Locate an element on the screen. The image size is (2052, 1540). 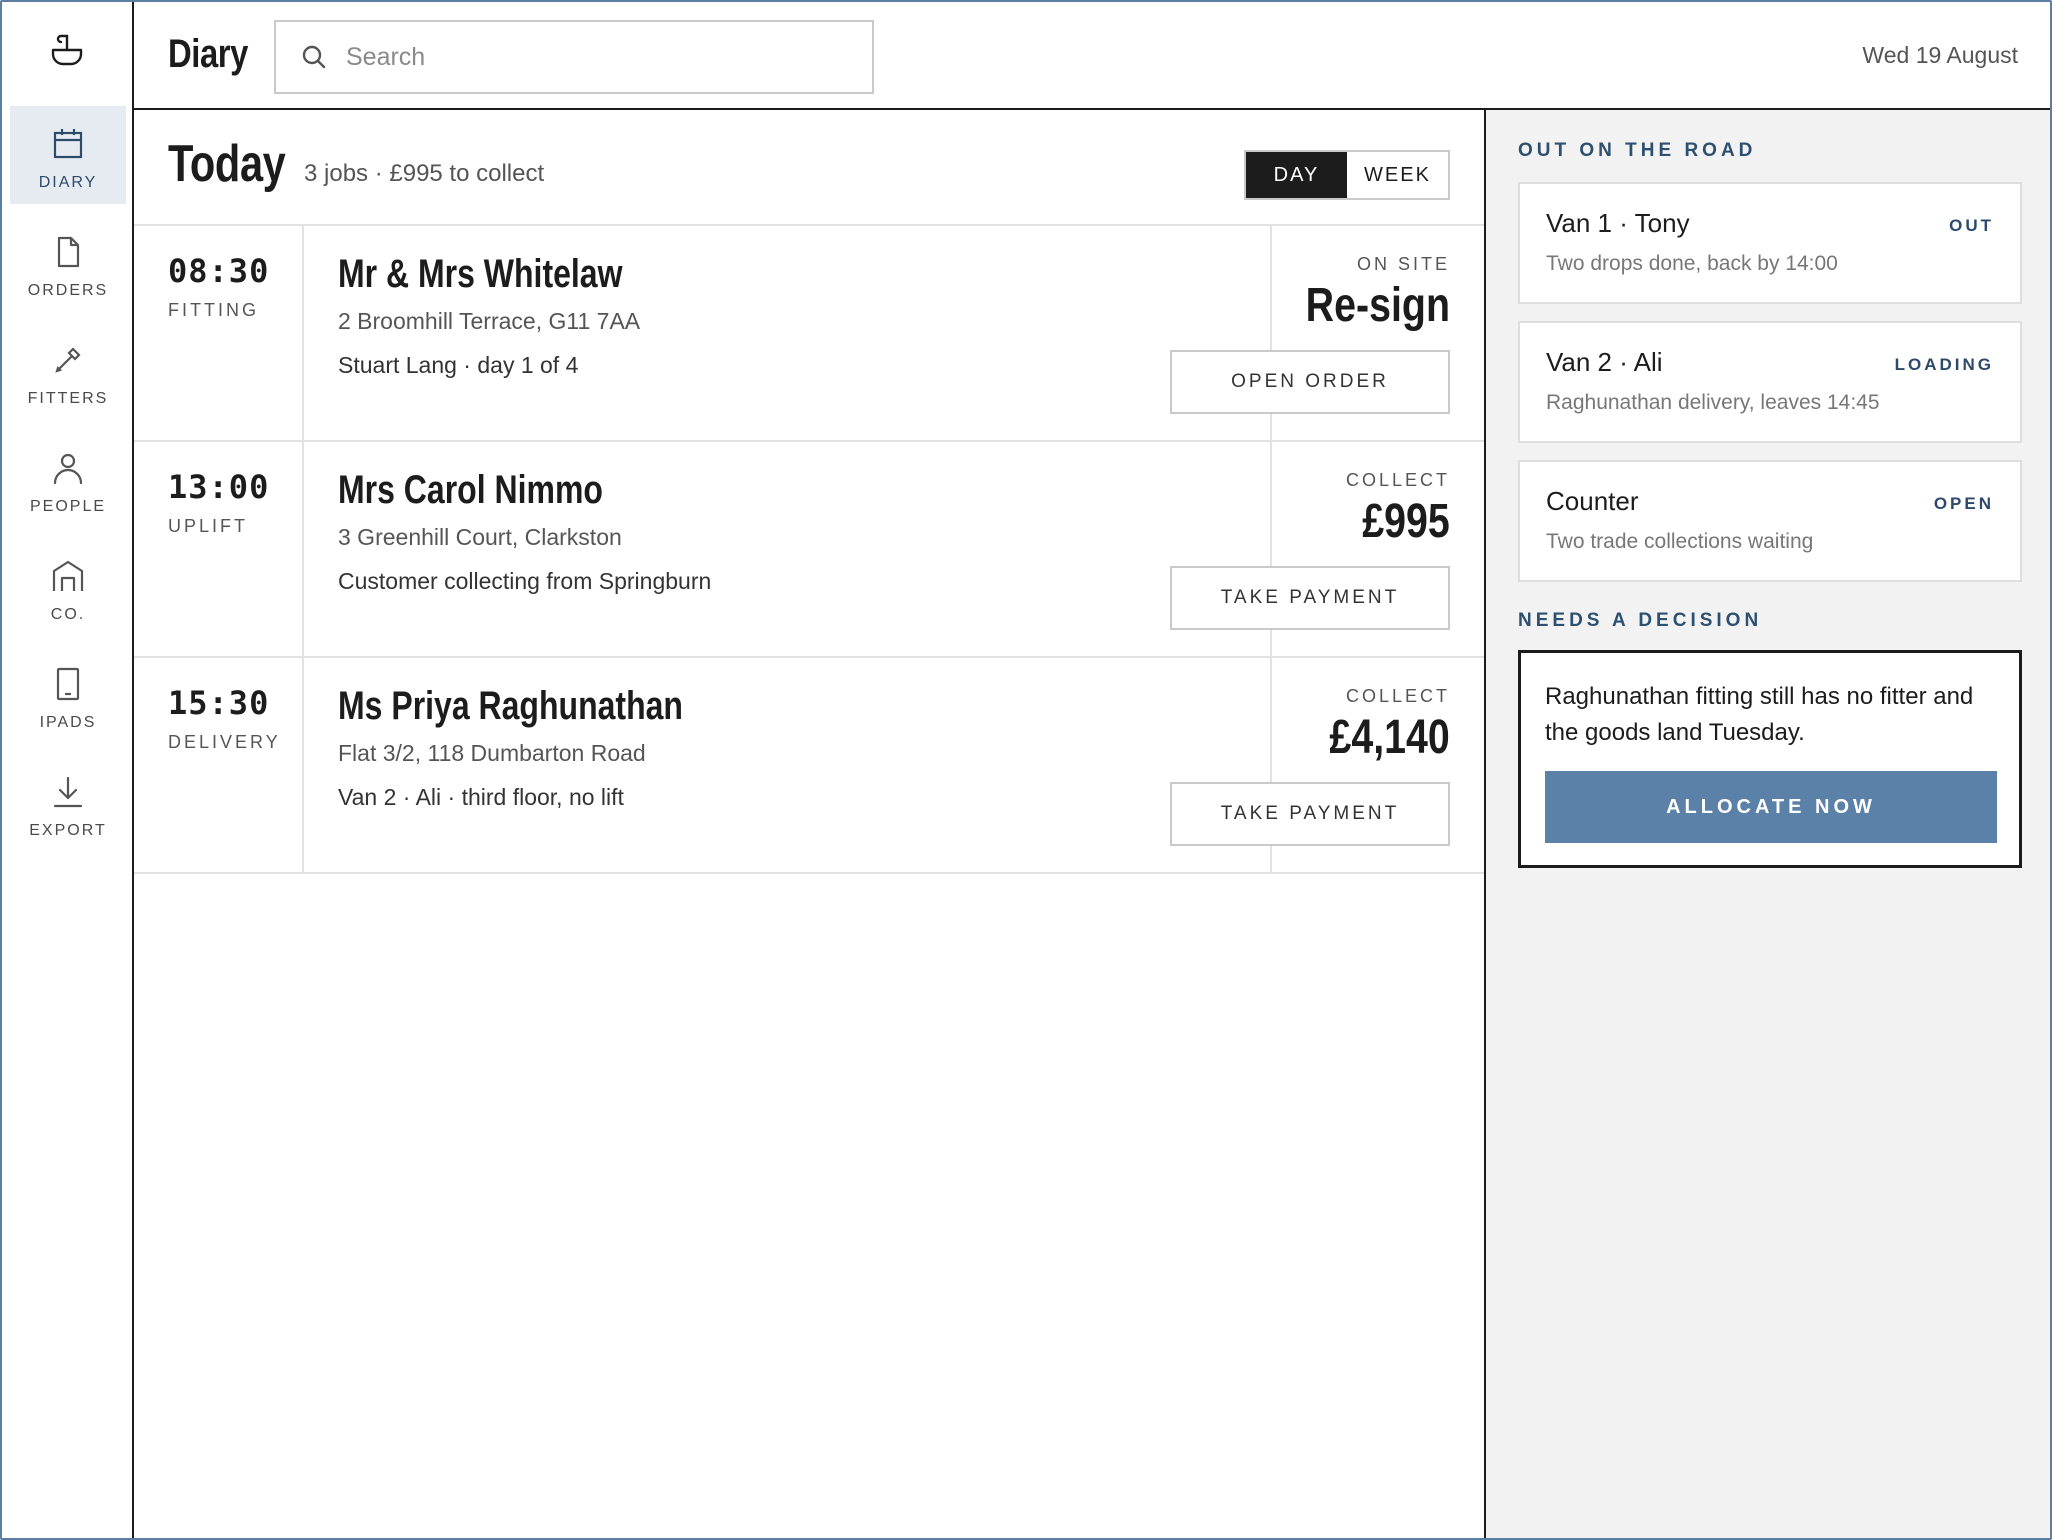
job-time: 08:30 is located at coordinates (219, 271).